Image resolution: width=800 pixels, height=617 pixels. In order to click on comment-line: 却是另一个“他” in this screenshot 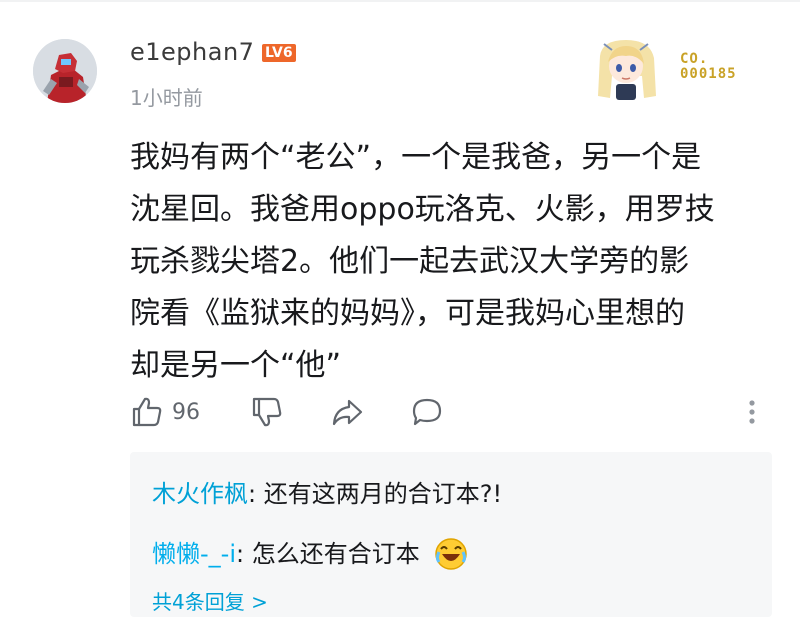, I will do `click(236, 365)`.